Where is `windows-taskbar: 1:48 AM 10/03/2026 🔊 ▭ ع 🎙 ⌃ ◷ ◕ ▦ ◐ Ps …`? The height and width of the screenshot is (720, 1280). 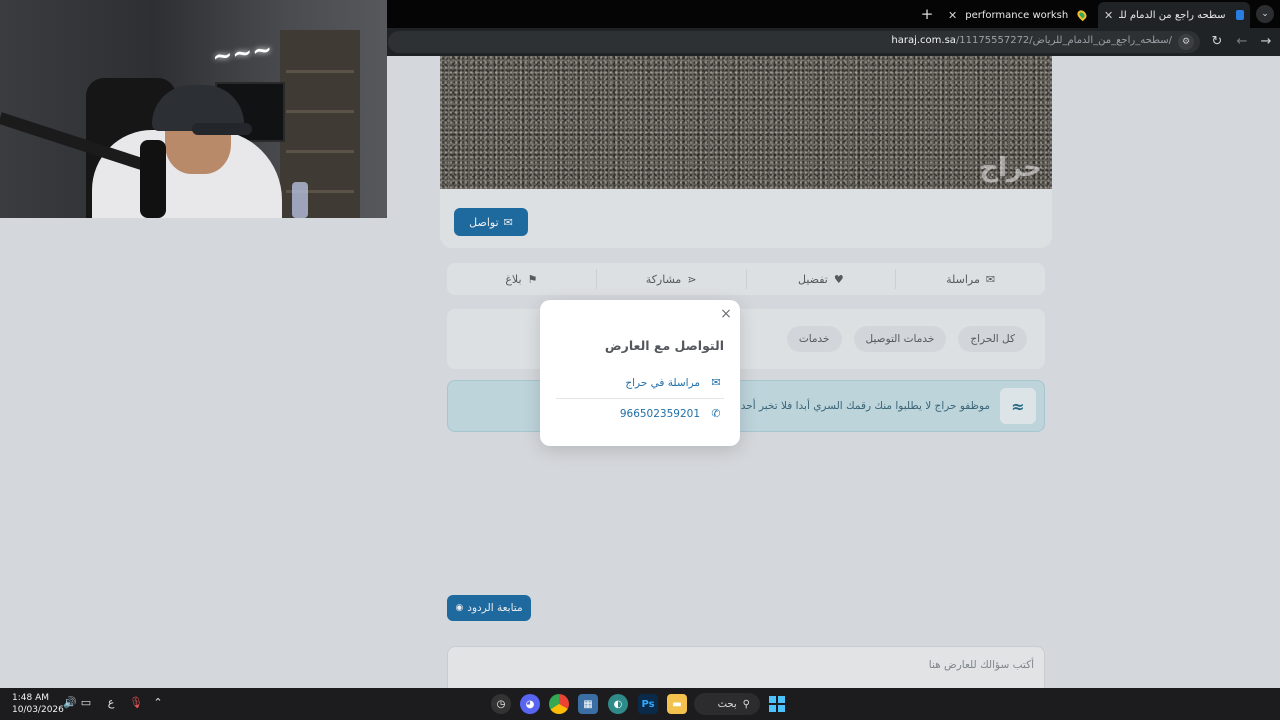 windows-taskbar: 1:48 AM 10/03/2026 🔊 ▭ ع 🎙 ⌃ ◷ ◕ ▦ ◐ Ps … is located at coordinates (640, 704).